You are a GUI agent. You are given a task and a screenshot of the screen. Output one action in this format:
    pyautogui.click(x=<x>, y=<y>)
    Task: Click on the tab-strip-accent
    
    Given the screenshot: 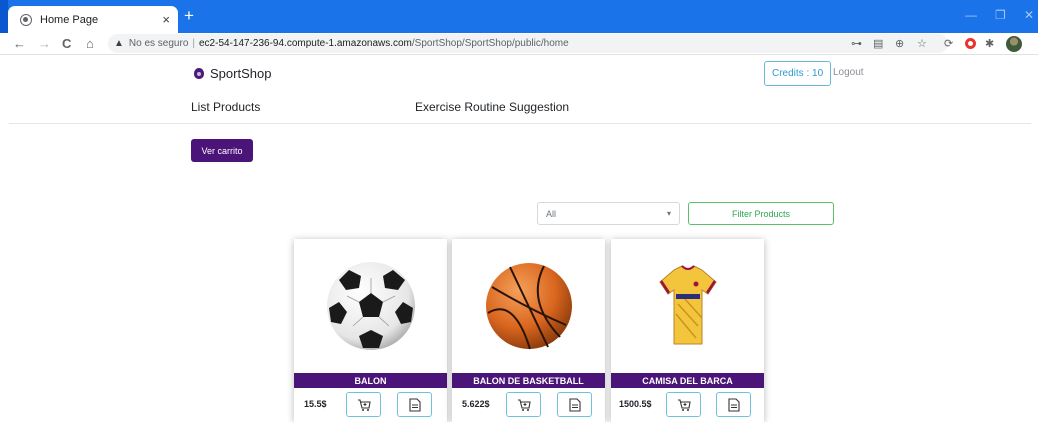 What is the action you would take?
    pyautogui.click(x=4, y=16)
    